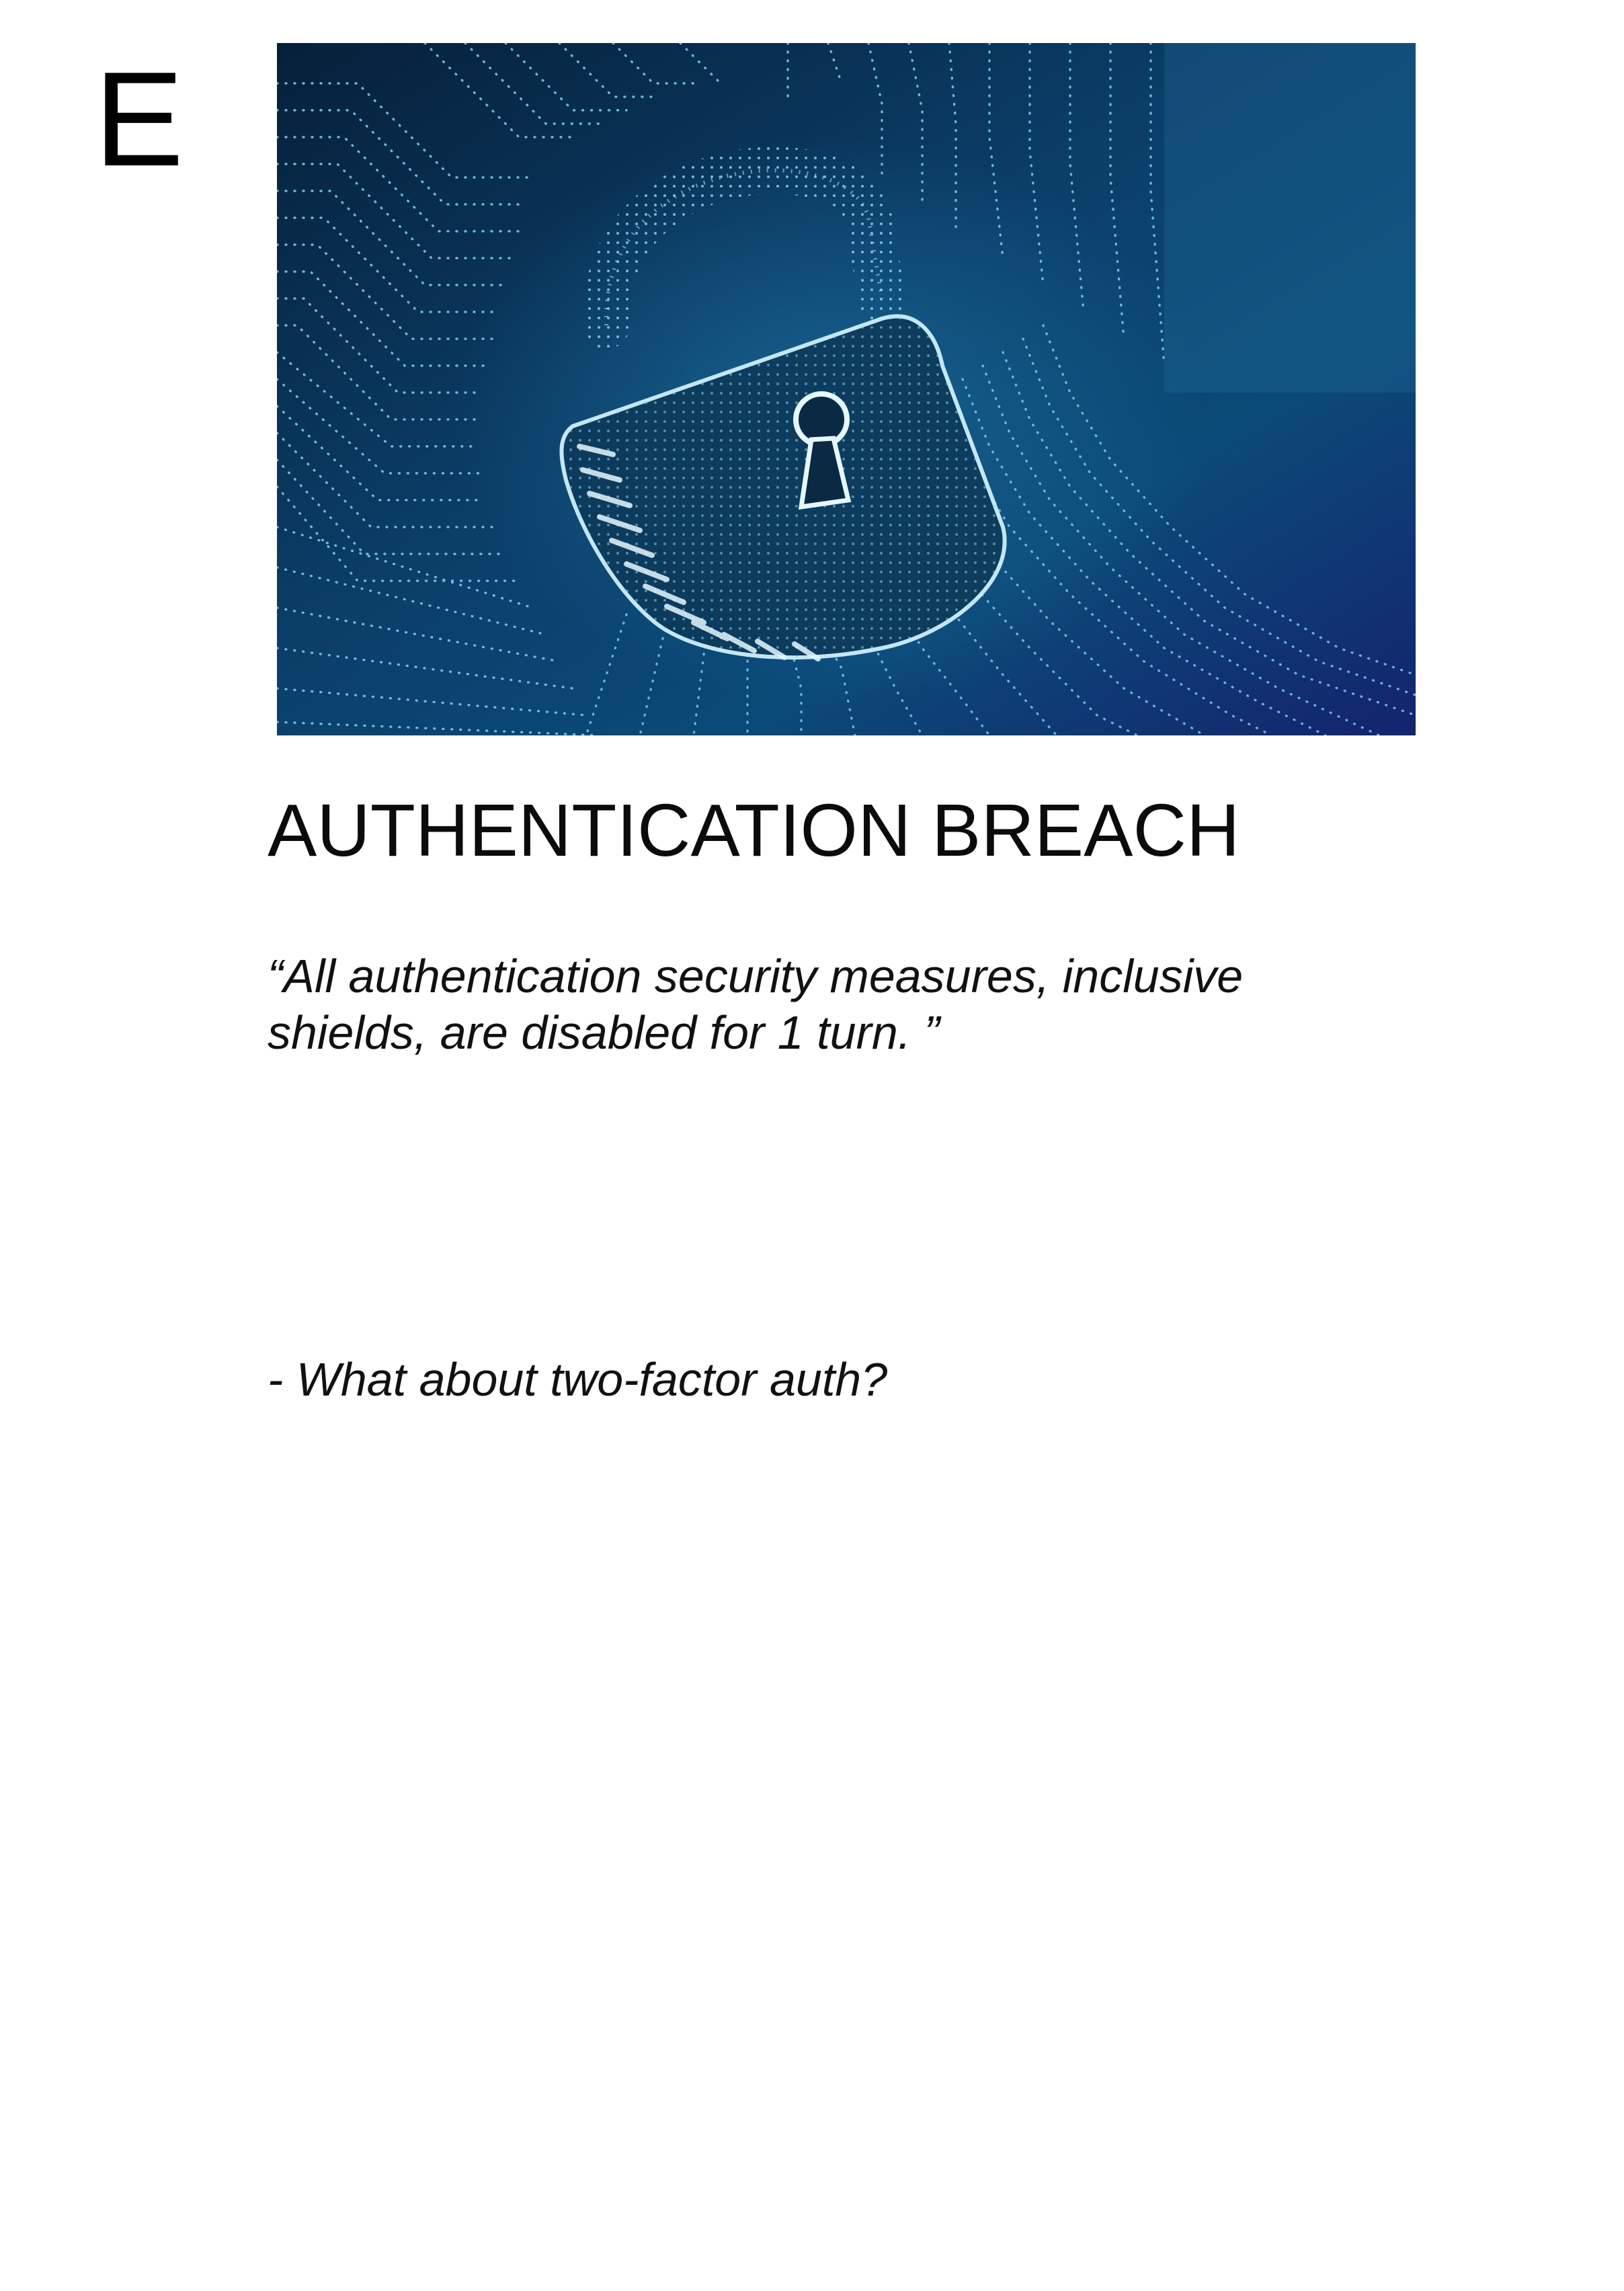 The height and width of the screenshot is (2291, 1624). I want to click on quote-line-2: shields, are disabled for 1 turn. ”, so click(604, 1032).